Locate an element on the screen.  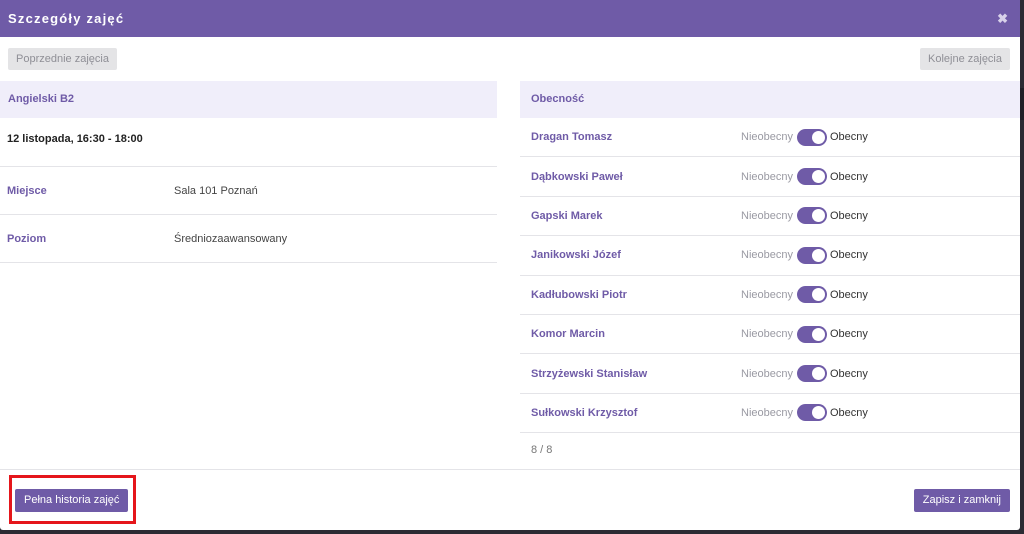
student-name: Dragan Tomasz is located at coordinates (572, 137).